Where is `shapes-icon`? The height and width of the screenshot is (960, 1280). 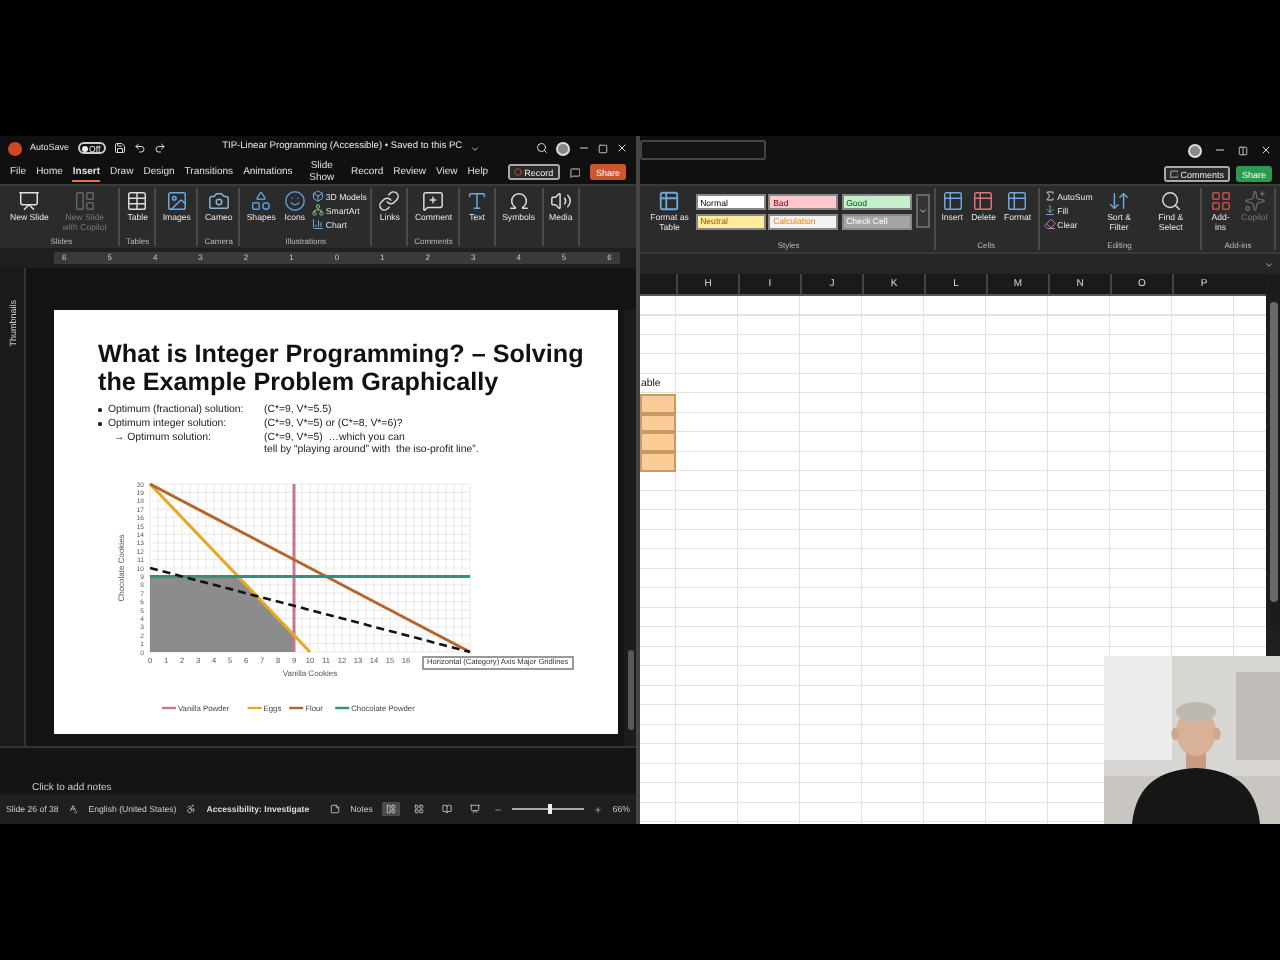 shapes-icon is located at coordinates (261, 201).